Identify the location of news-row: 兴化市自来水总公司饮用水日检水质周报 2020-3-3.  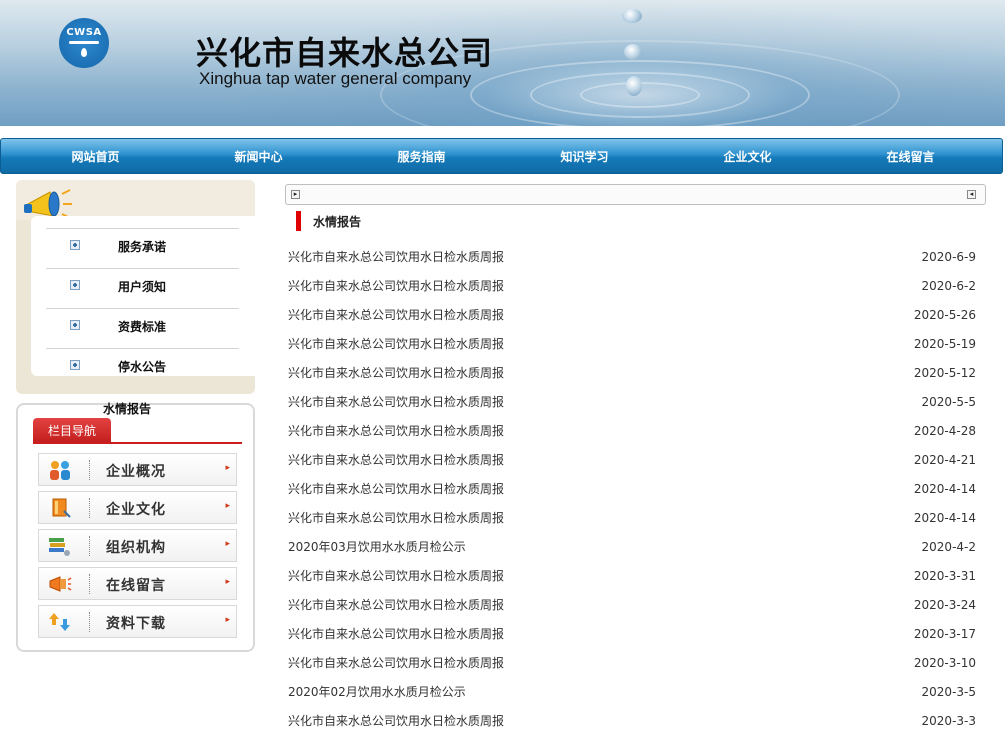
(632, 727).